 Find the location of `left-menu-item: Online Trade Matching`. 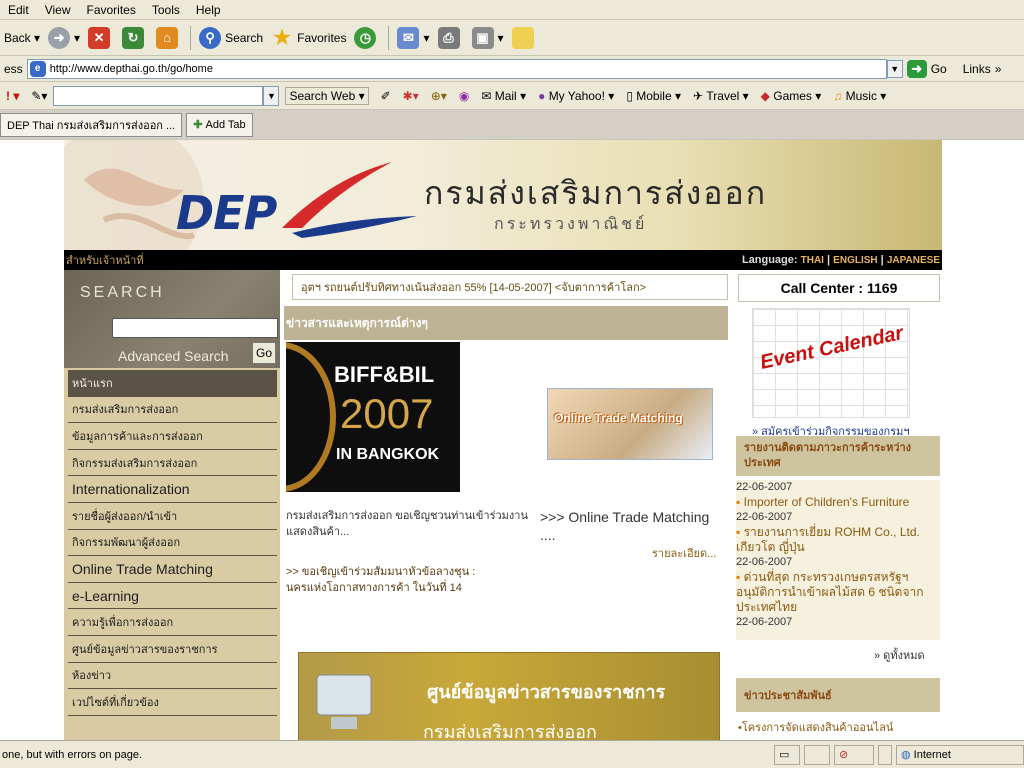

left-menu-item: Online Trade Matching is located at coordinates (172, 569).